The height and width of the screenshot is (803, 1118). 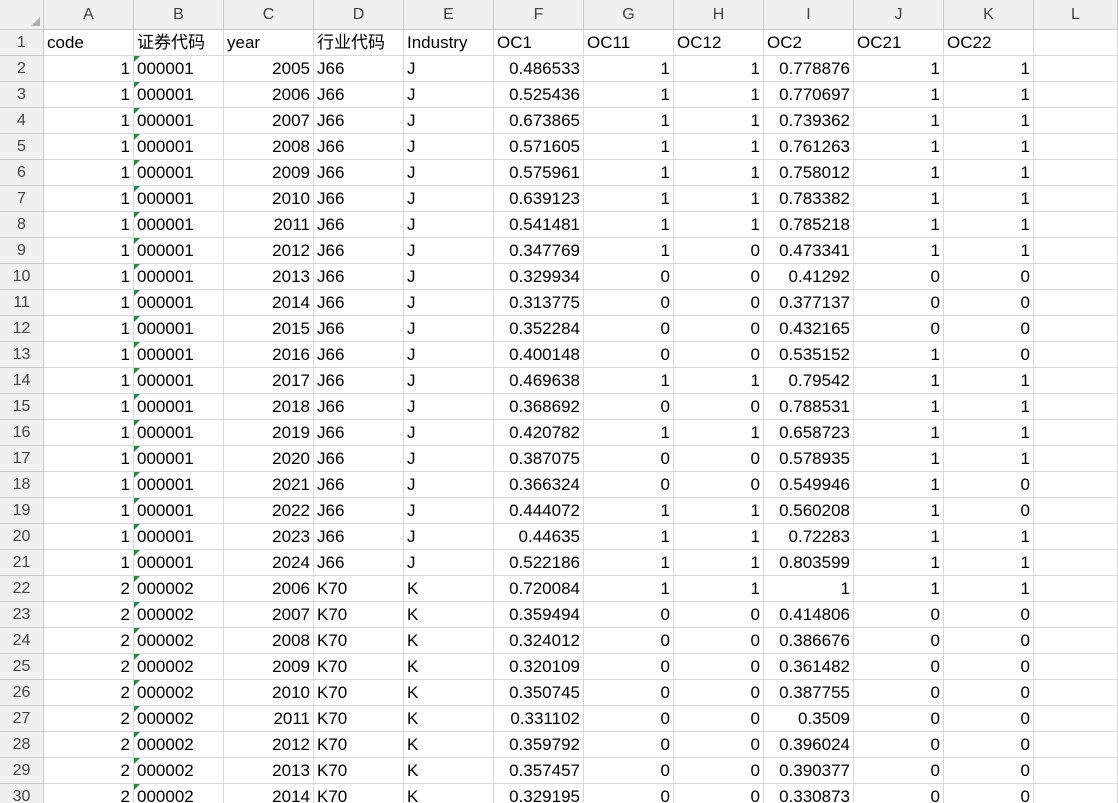 What do you see at coordinates (539, 771) in the screenshot?
I see `cell-f: 0.357457` at bounding box center [539, 771].